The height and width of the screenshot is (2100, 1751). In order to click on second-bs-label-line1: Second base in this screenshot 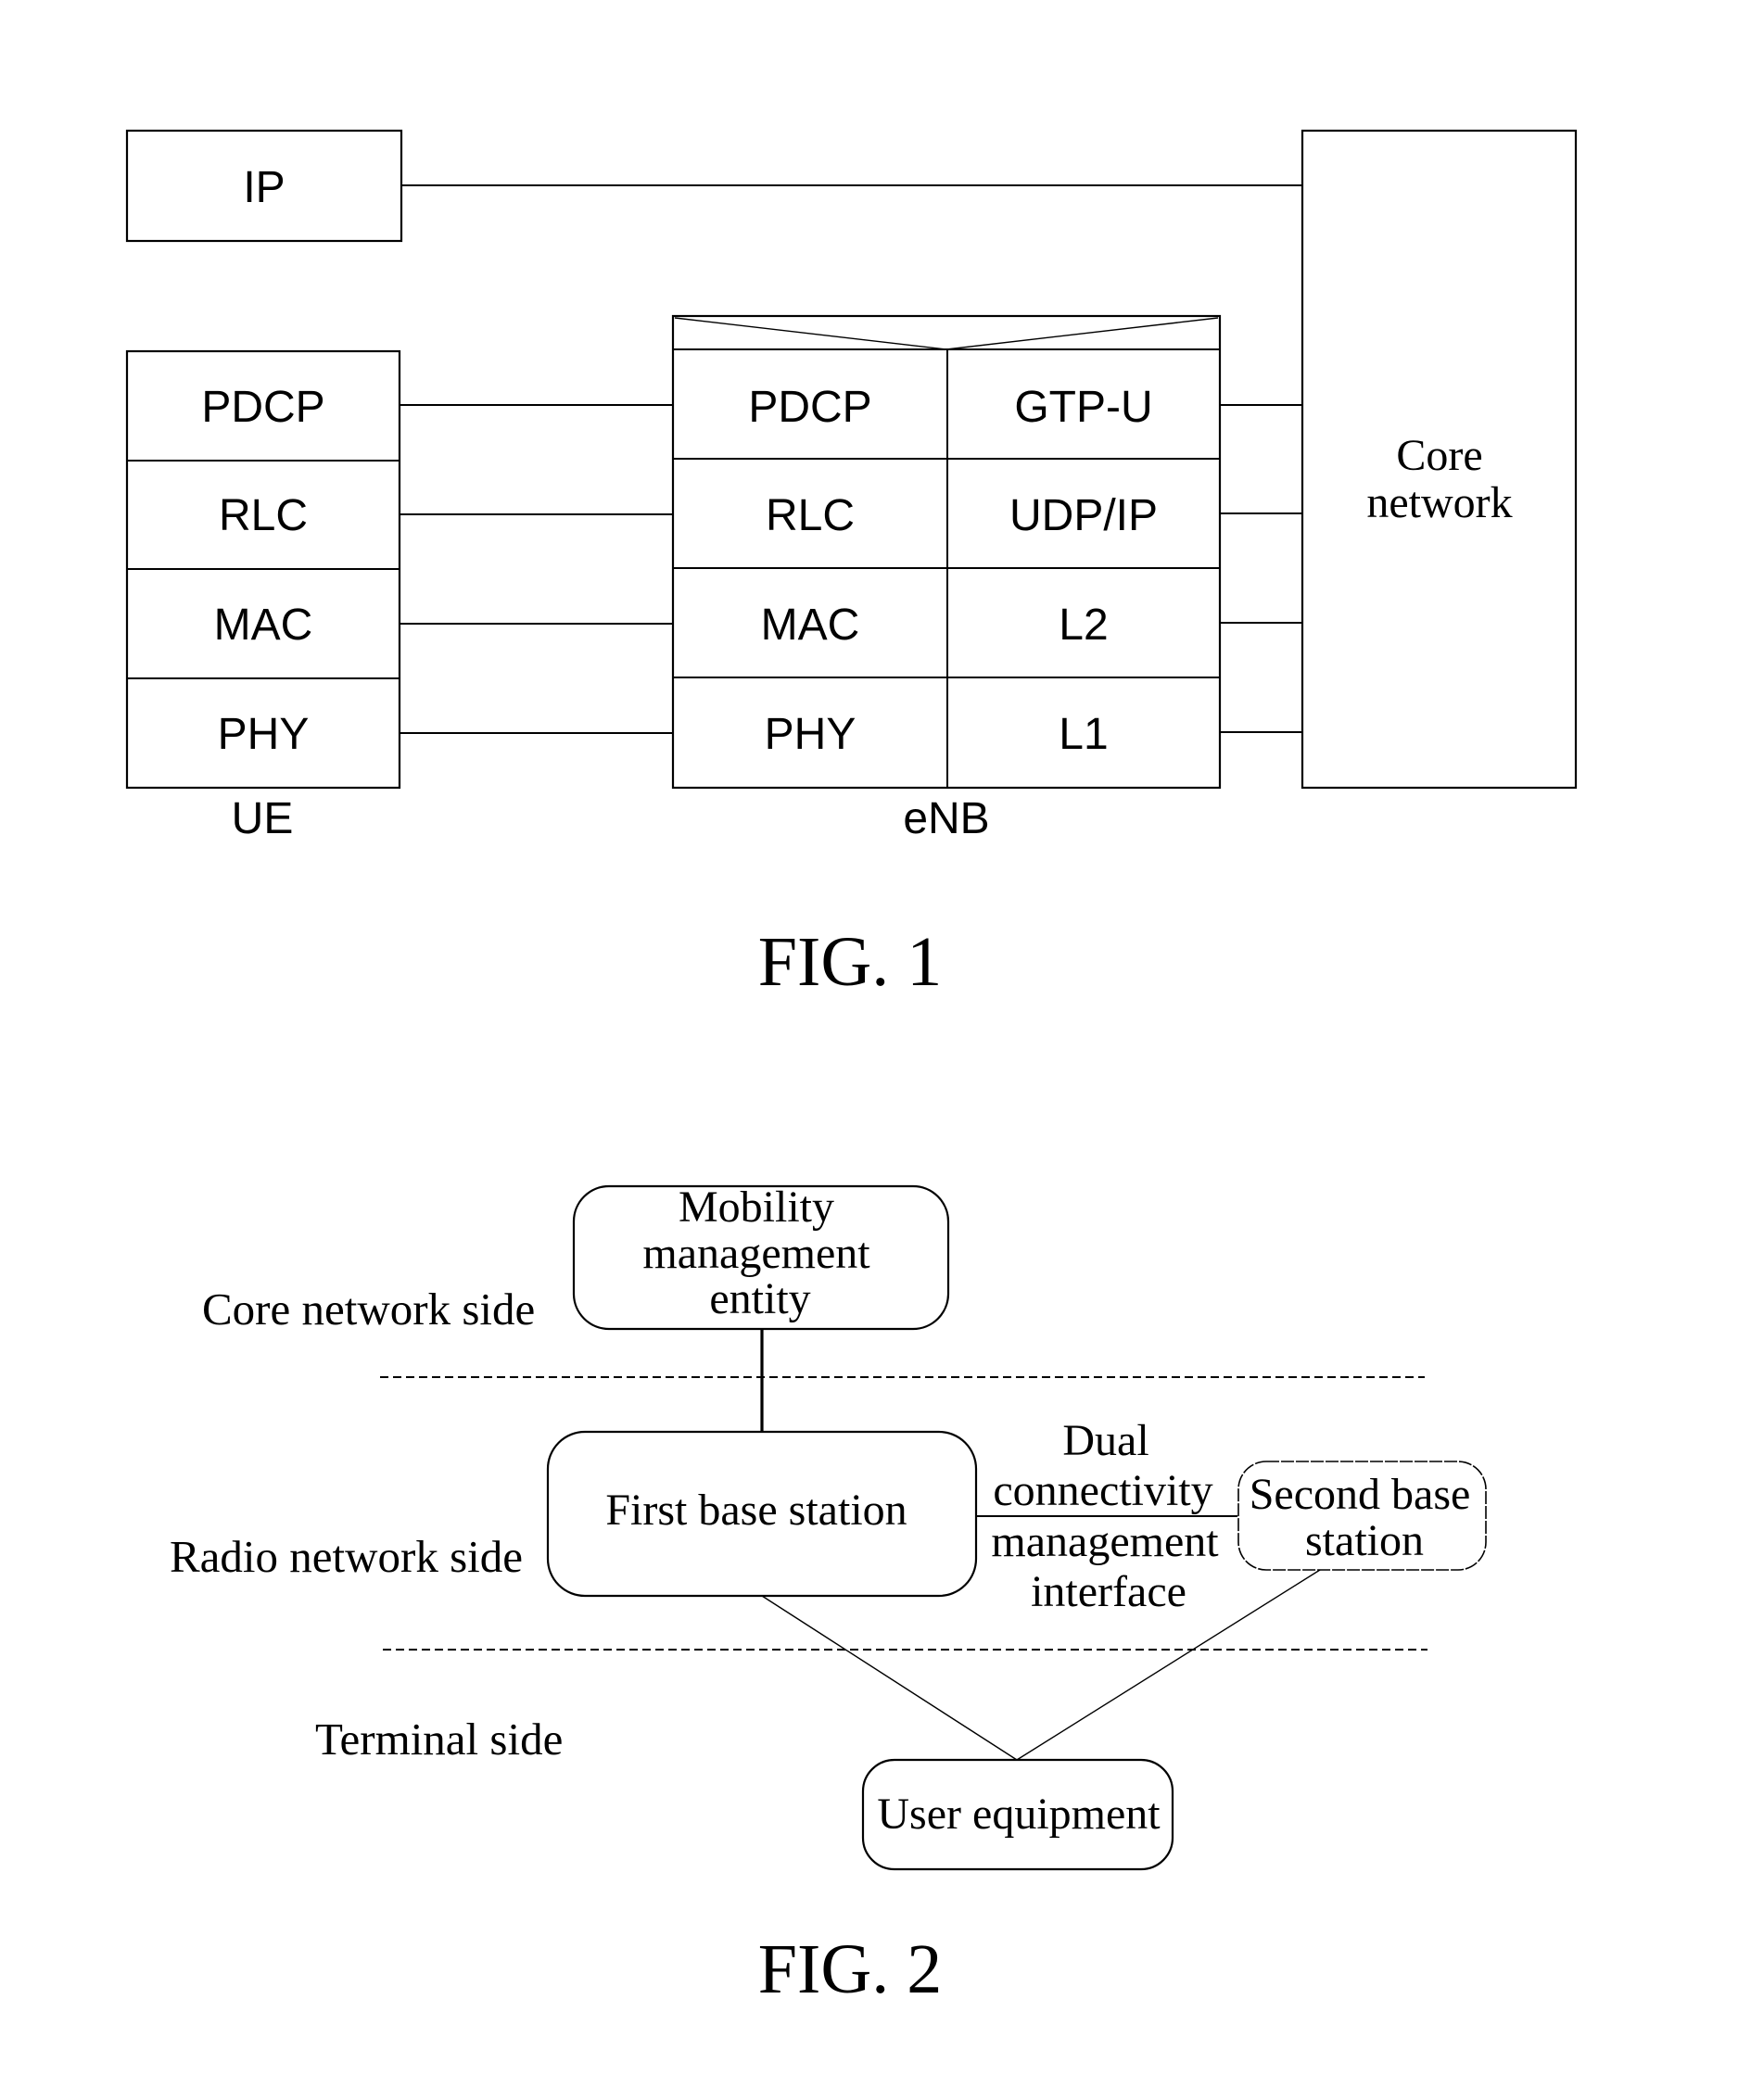, I will do `click(1360, 1494)`.